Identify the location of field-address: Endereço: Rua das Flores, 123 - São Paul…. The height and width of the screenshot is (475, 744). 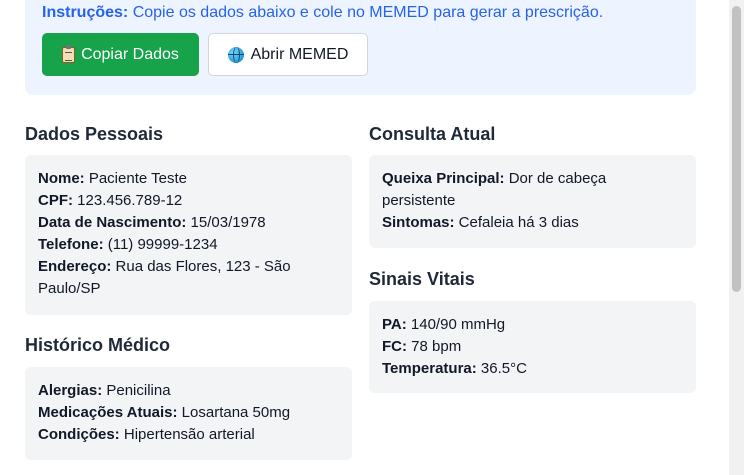
(188, 278).